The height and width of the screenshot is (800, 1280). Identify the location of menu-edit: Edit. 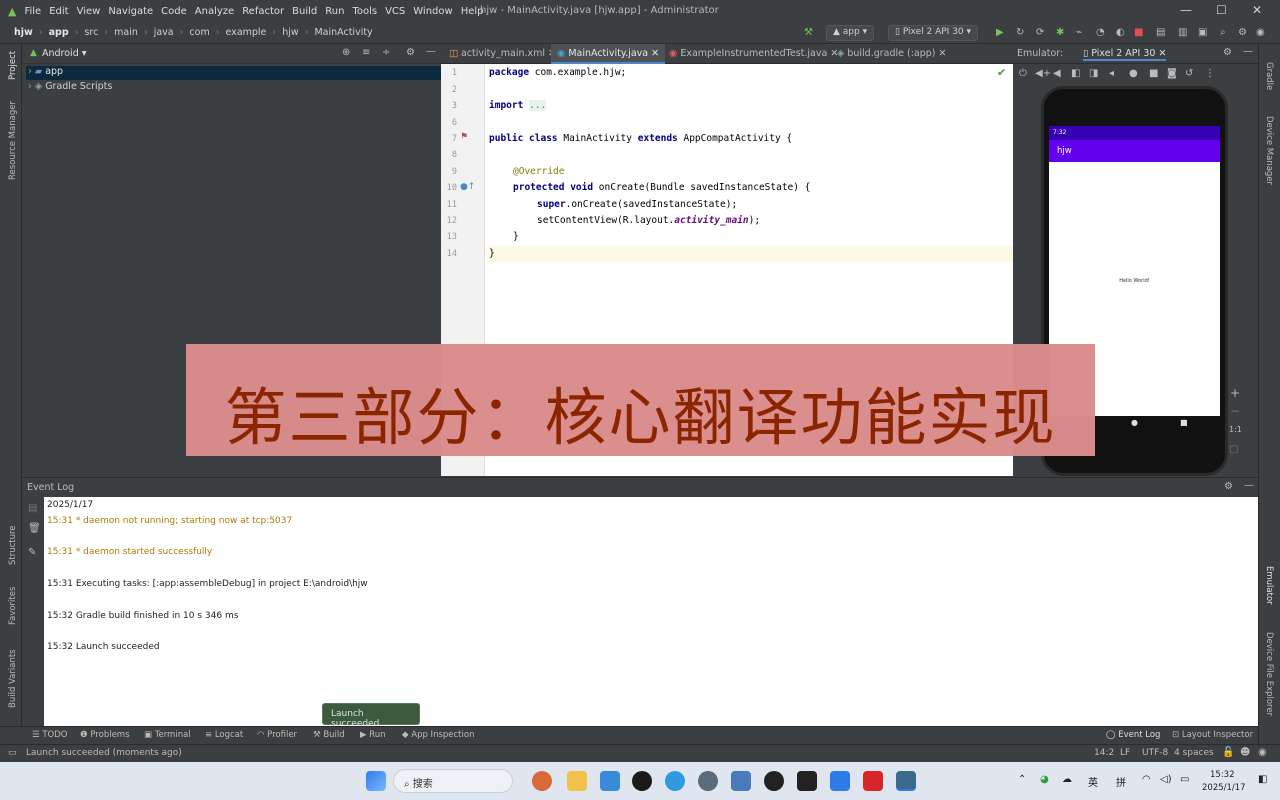
(58, 11).